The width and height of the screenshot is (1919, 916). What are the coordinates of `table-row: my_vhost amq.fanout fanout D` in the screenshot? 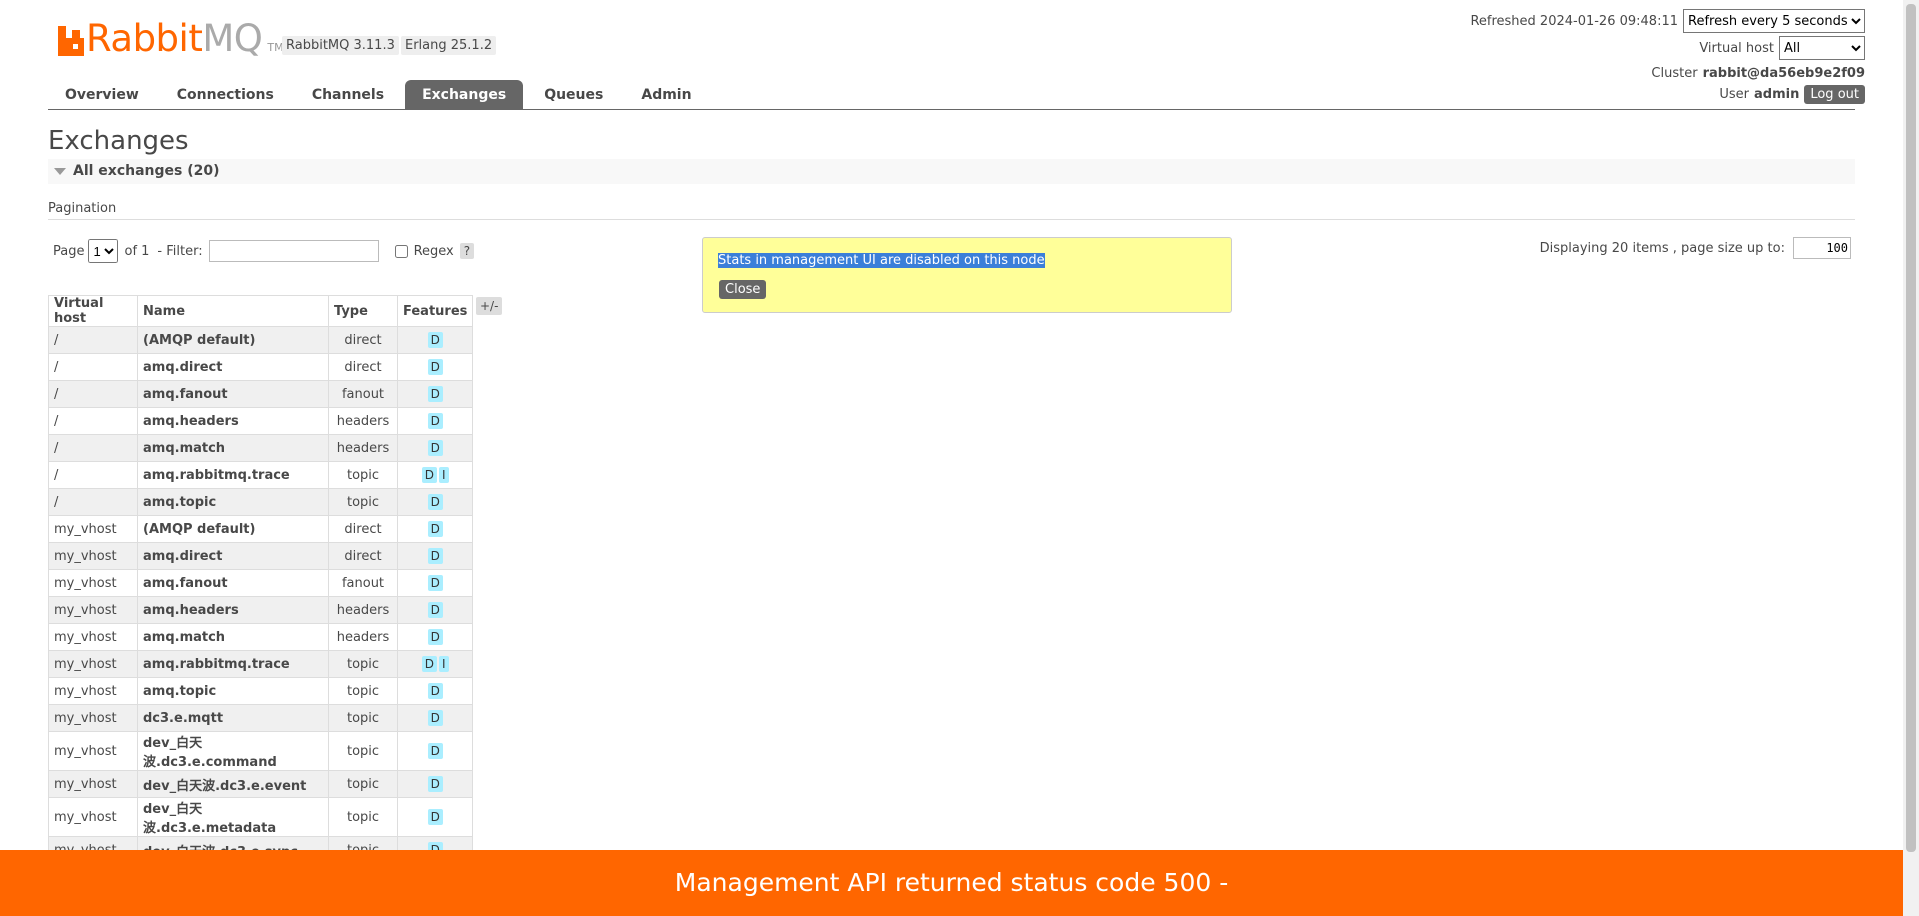 It's located at (261, 583).